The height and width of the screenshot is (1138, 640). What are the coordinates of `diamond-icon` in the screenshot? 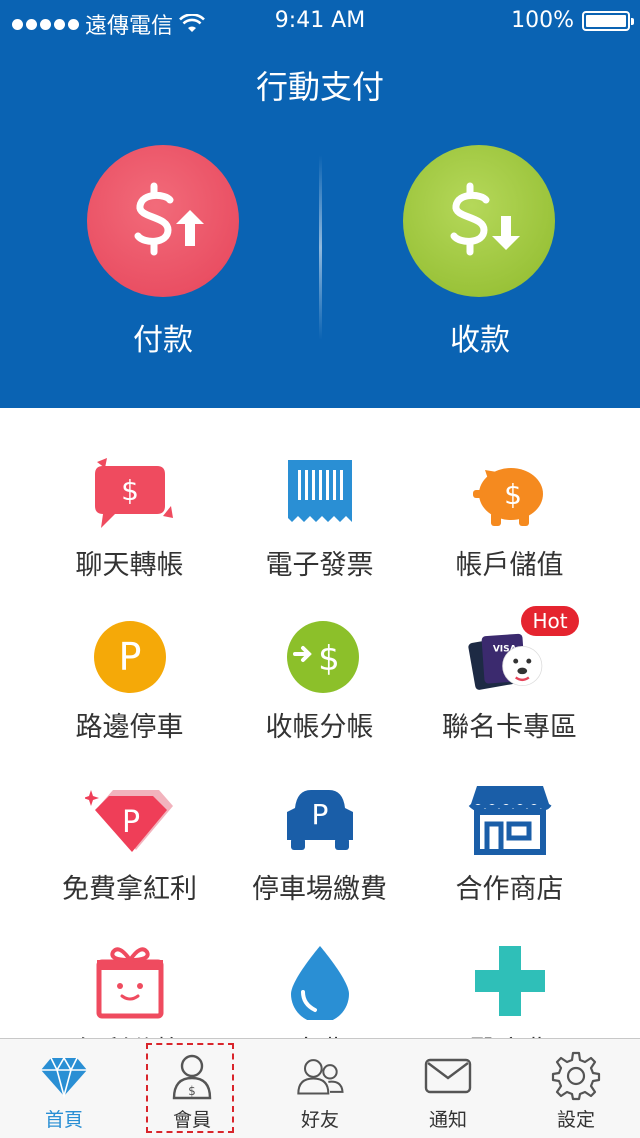 It's located at (64, 1076).